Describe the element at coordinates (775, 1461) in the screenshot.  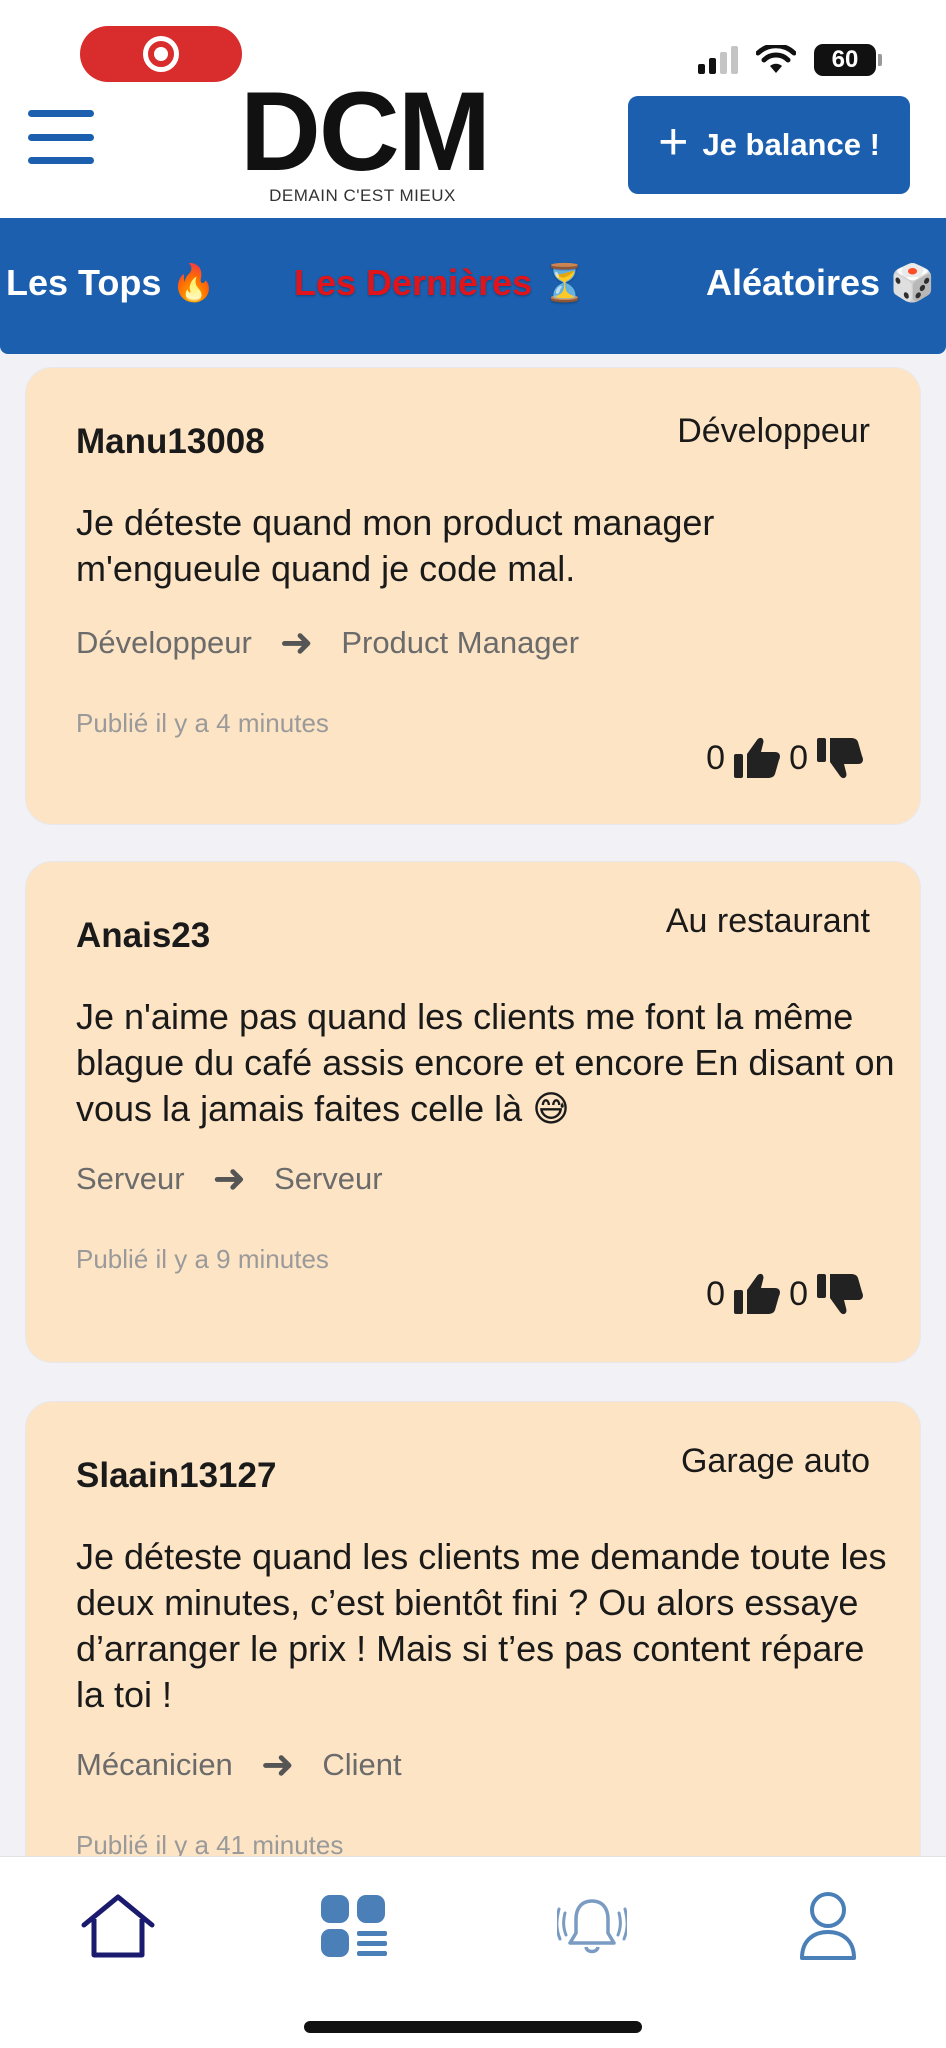
I see `post-category: Garage auto` at that location.